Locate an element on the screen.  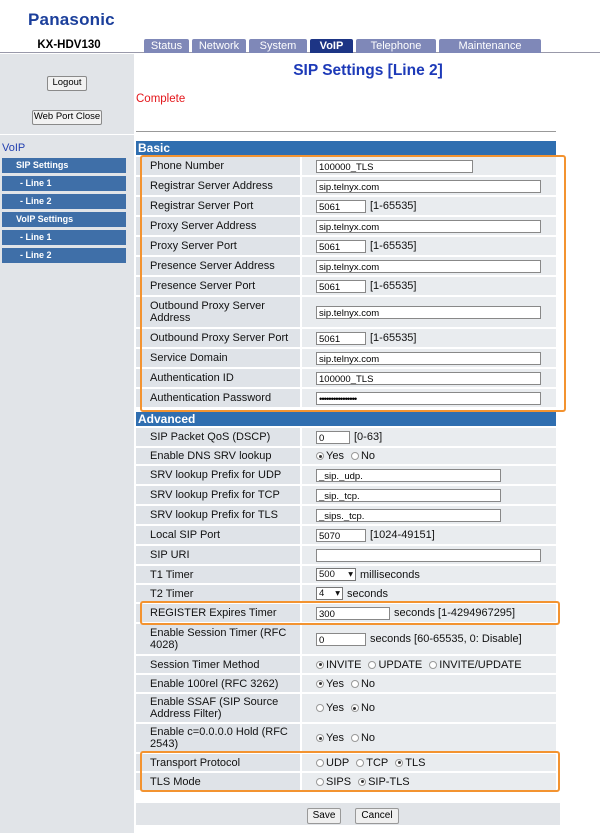
100rel-yes-label: Yes is located at coordinates (335, 683).